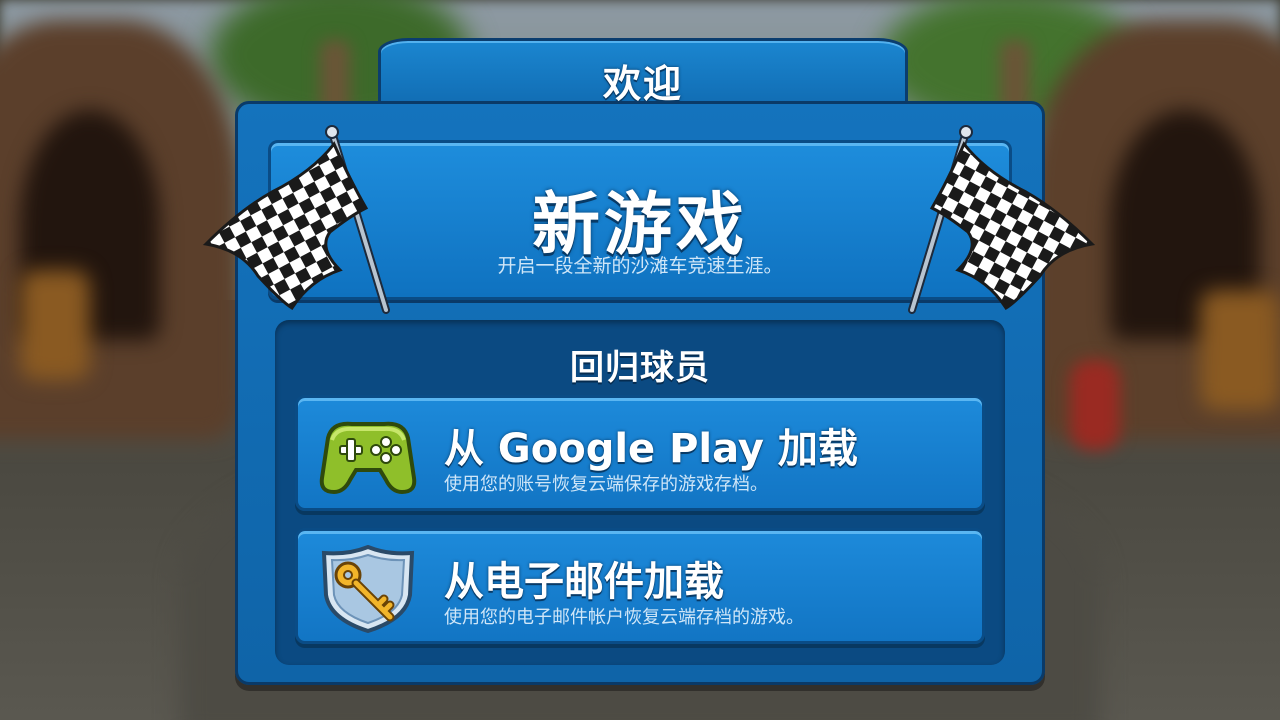  Describe the element at coordinates (642, 84) in the screenshot. I see `welcome-title: 欢迎` at that location.